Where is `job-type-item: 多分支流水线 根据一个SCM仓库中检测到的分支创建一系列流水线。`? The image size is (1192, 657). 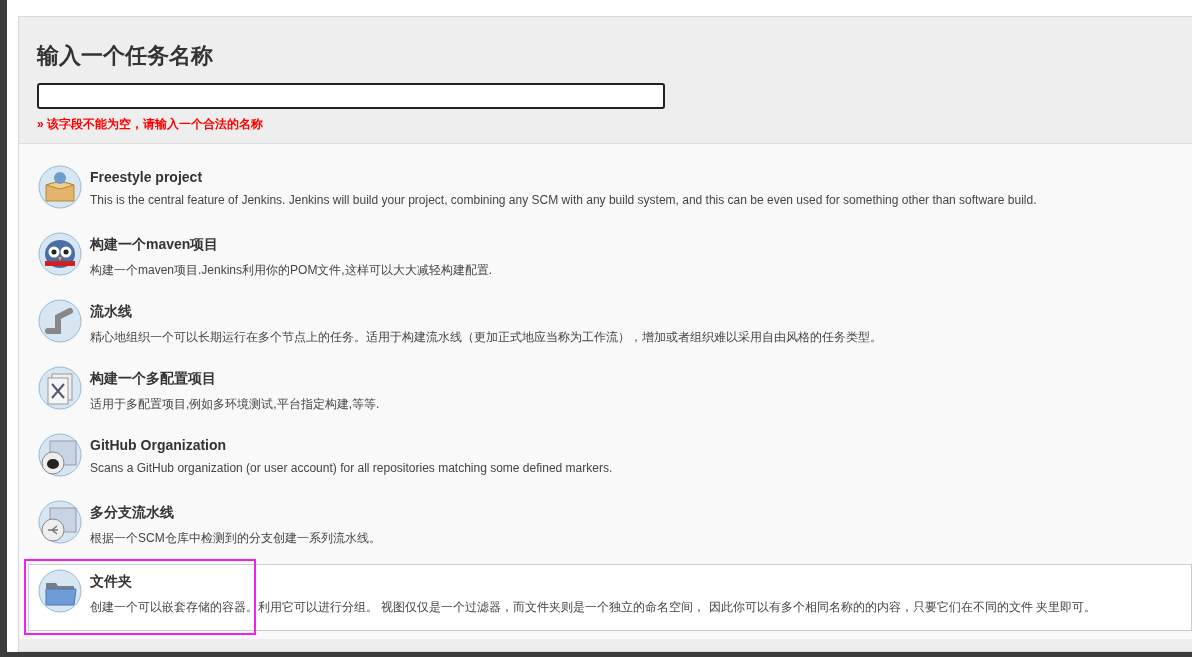
job-type-item: 多分支流水线 根据一个SCM仓库中检测到的分支创建一系列流水线。 is located at coordinates (610, 528).